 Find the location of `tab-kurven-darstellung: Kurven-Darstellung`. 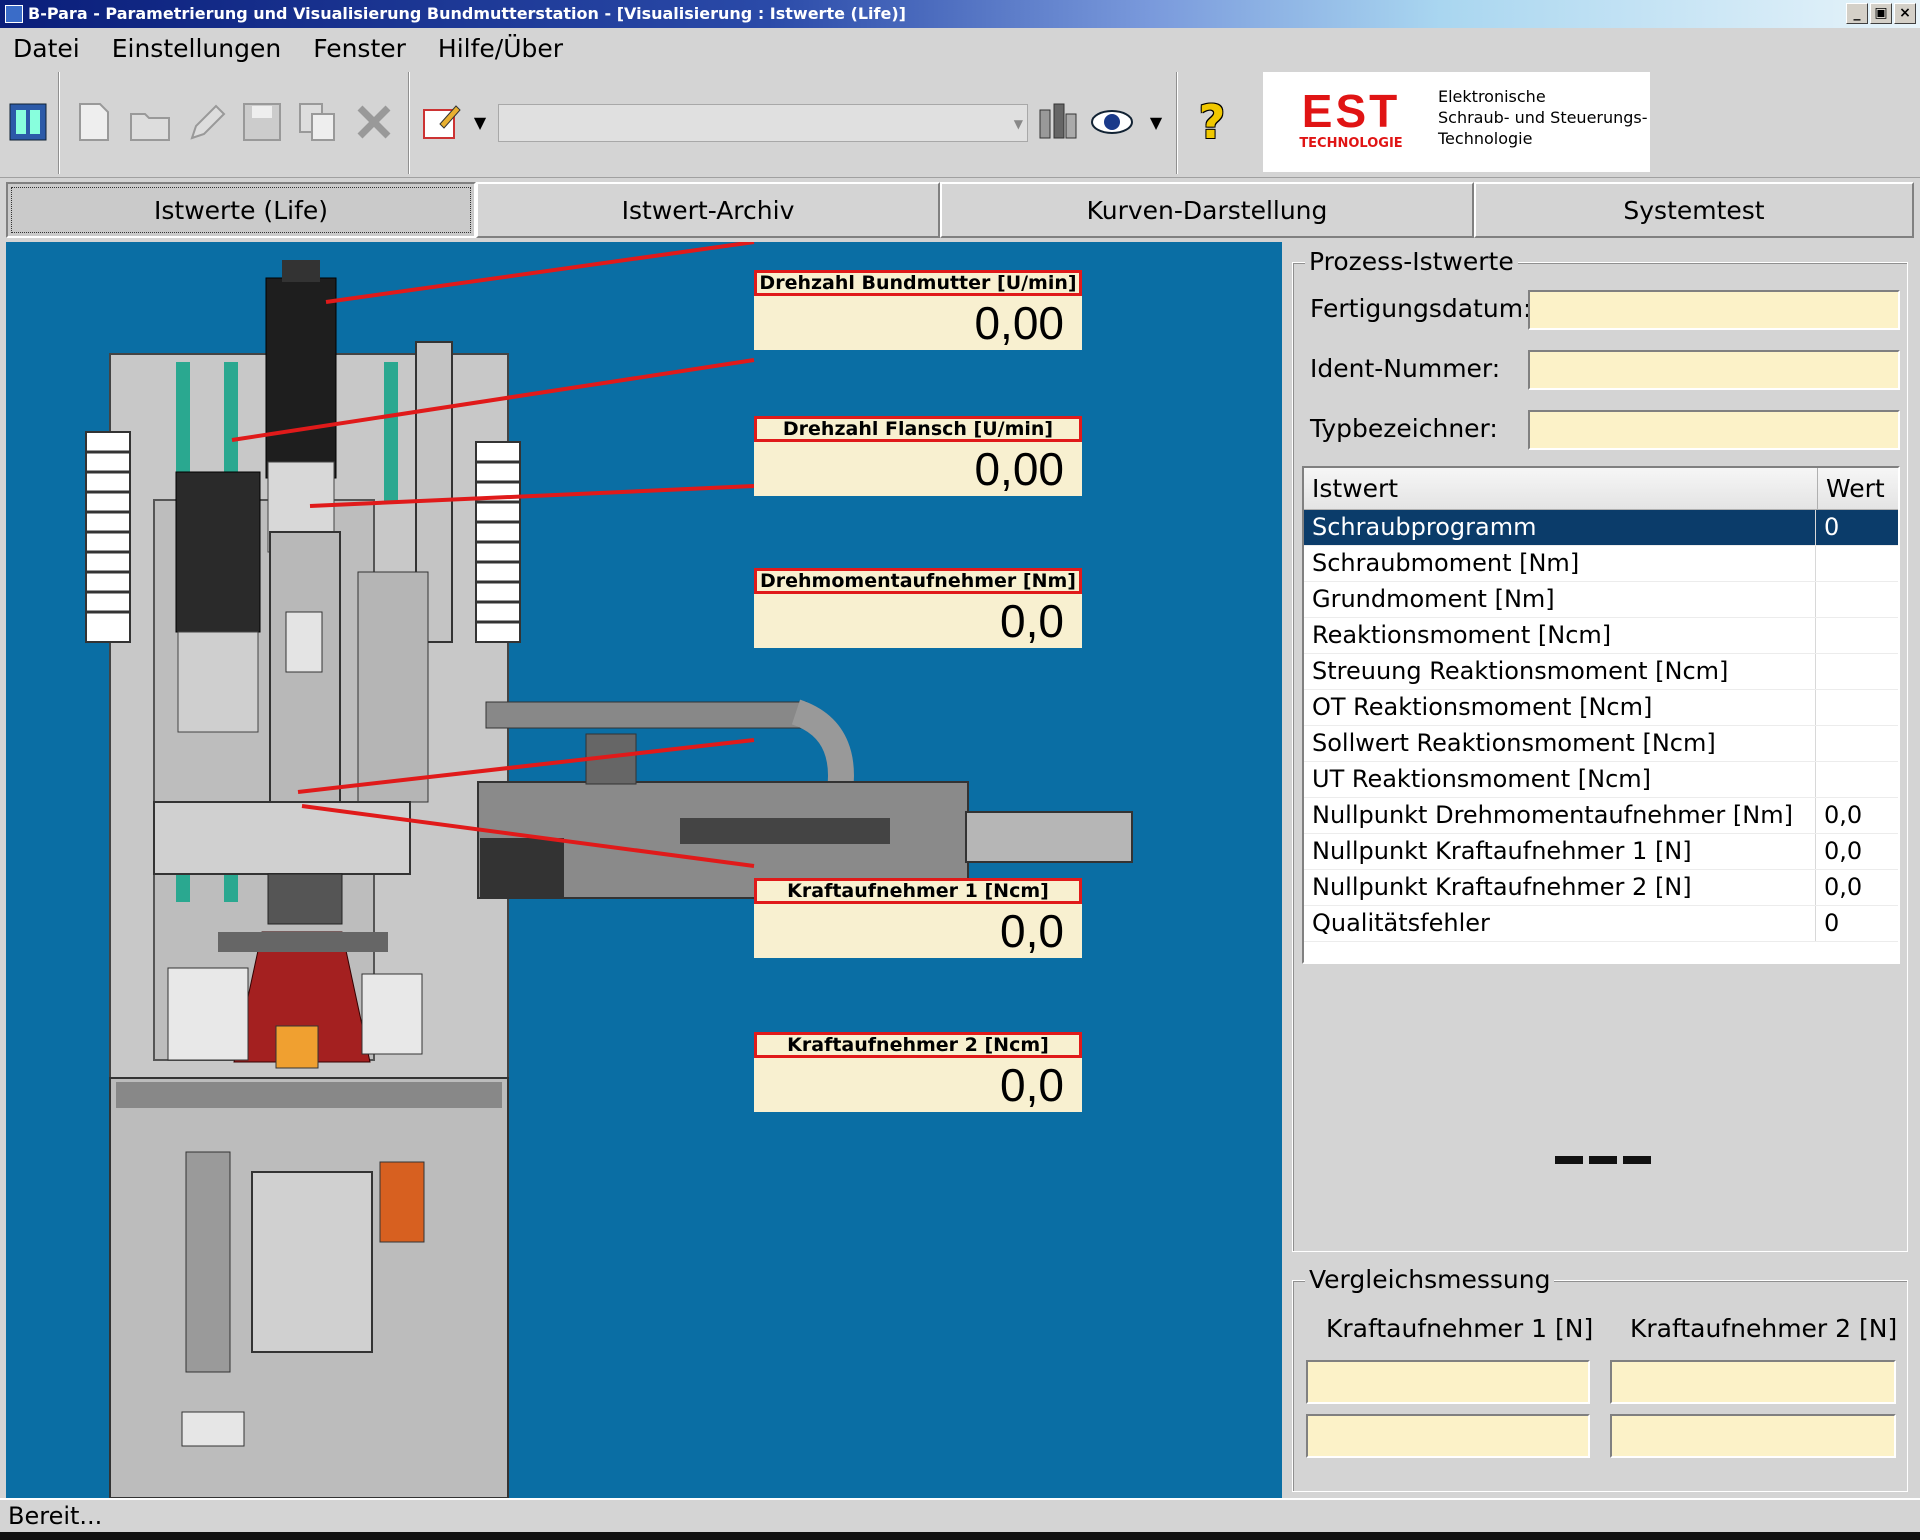

tab-kurven-darstellung: Kurven-Darstellung is located at coordinates (1207, 210).